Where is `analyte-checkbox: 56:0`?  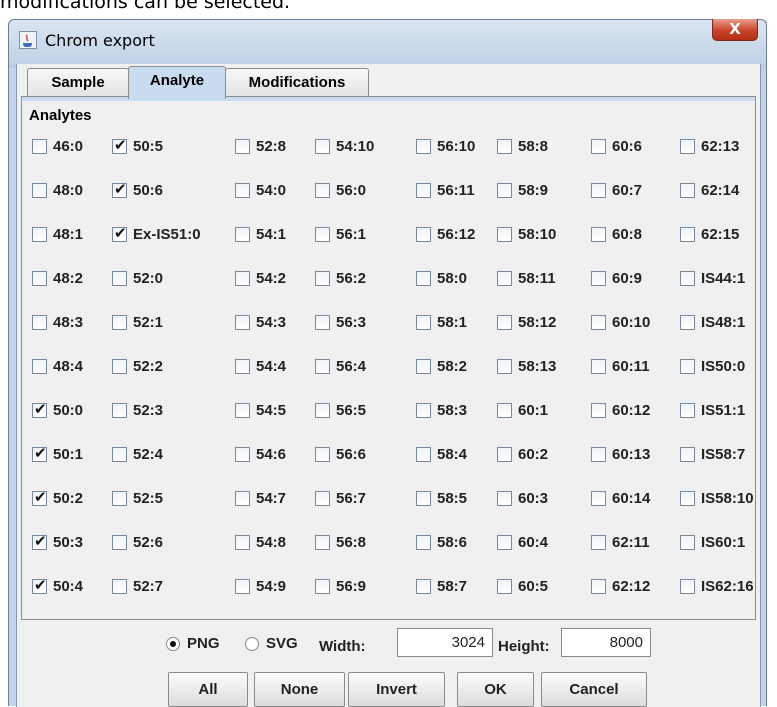
analyte-checkbox: 56:0 is located at coordinates (340, 190).